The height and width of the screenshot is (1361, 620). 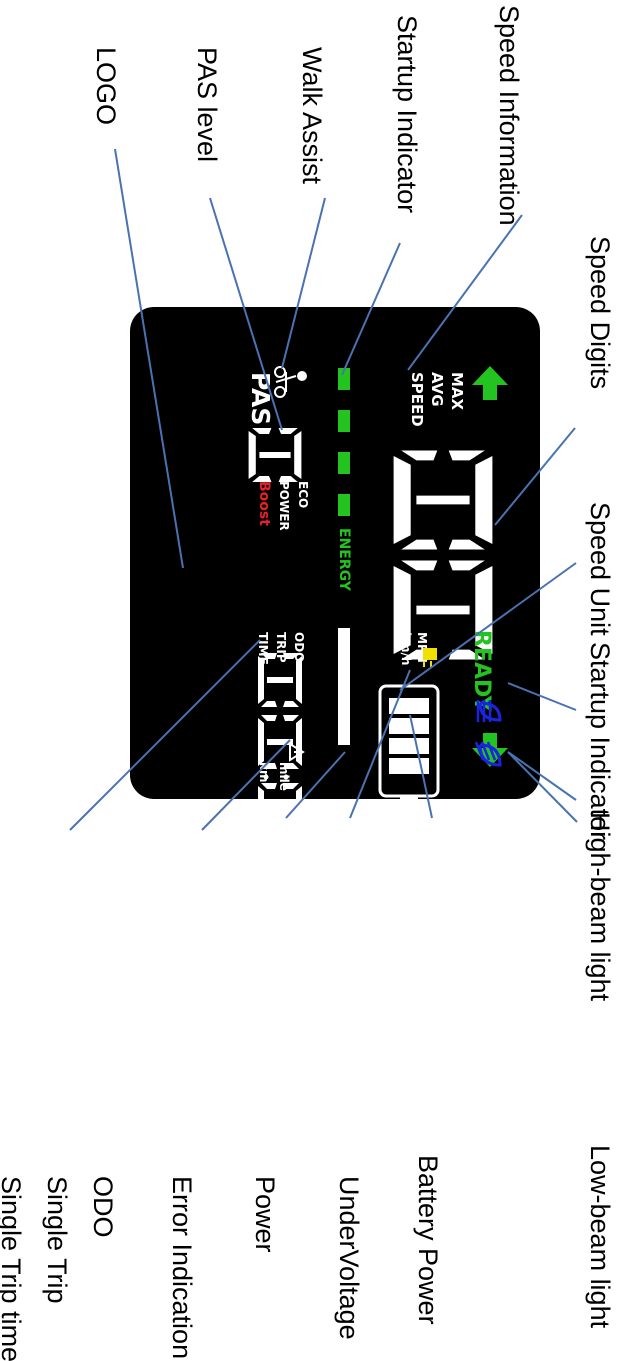 I want to click on callout-logo: LOGO, so click(x=106, y=86).